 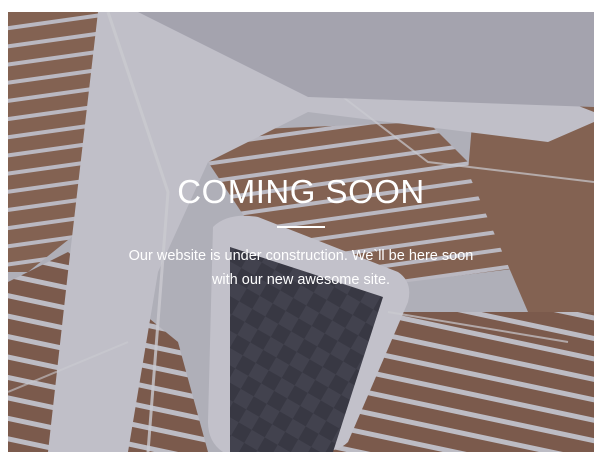 I want to click on page-title: COMING SOON, so click(x=301, y=191).